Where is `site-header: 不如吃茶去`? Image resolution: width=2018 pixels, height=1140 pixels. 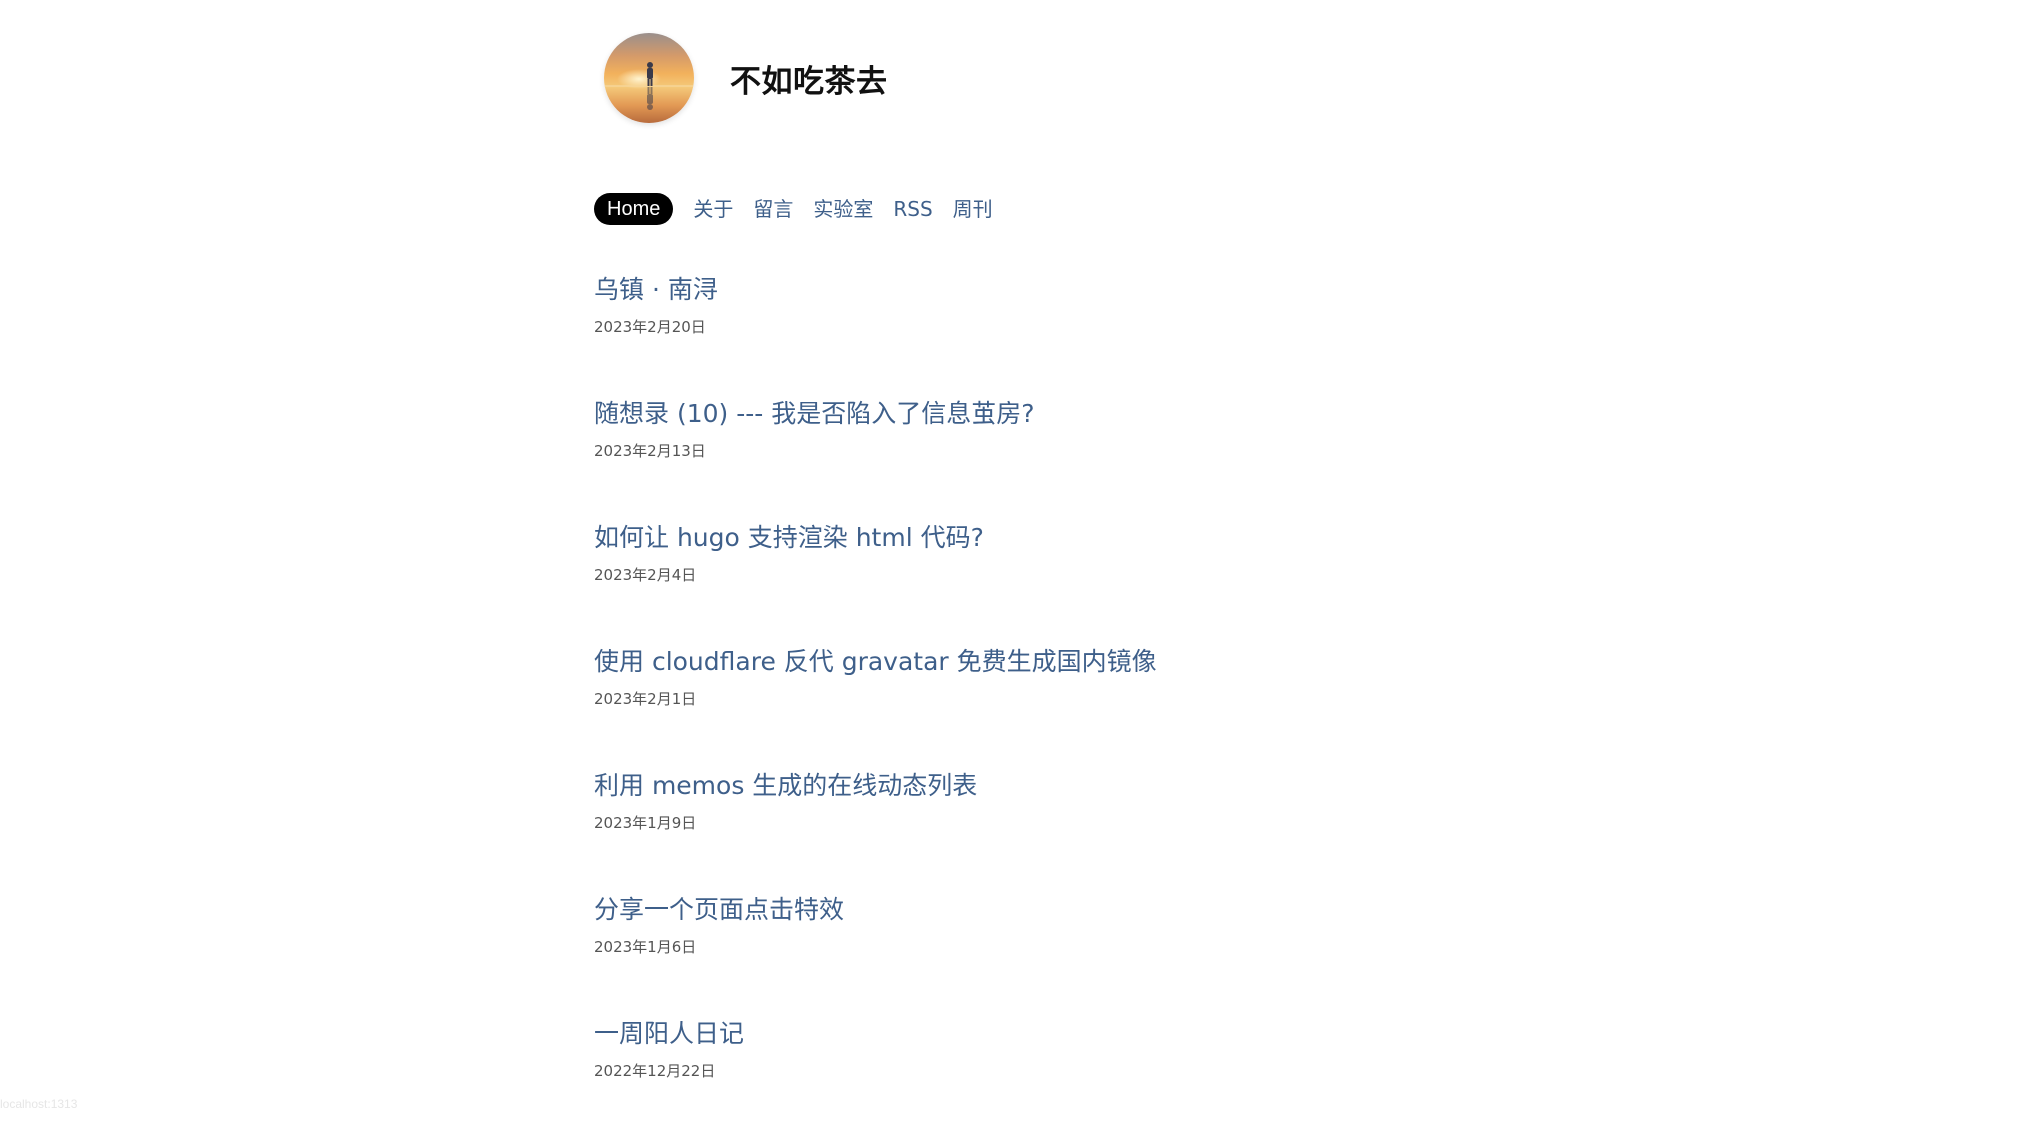
site-header: 不如吃茶去 is located at coordinates (746, 78).